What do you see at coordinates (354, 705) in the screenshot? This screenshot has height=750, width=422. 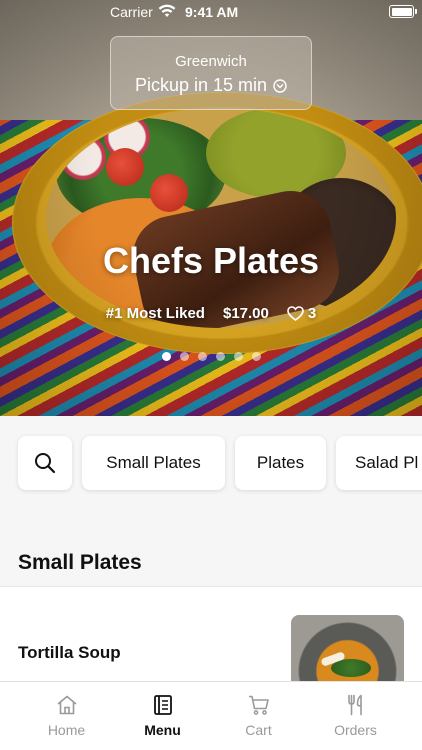 I see `fork-knife-icon` at bounding box center [354, 705].